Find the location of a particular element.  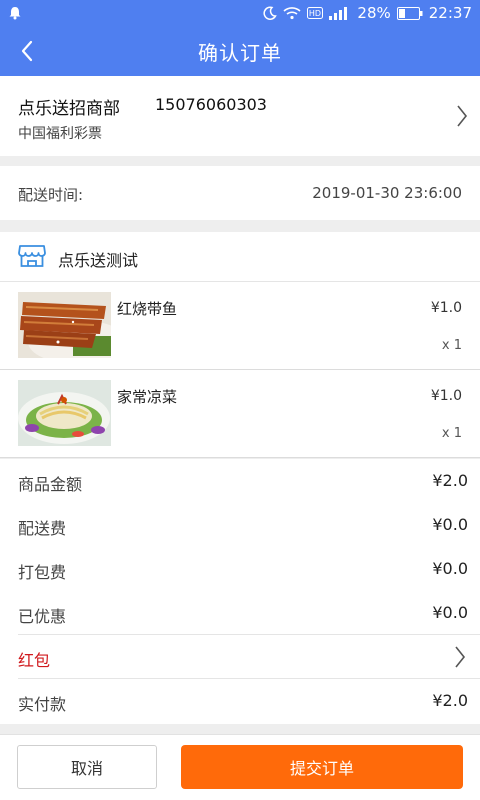

merchant-card: 点乐送招商部 15076060303 中国福利彩票 is located at coordinates (240, 116).